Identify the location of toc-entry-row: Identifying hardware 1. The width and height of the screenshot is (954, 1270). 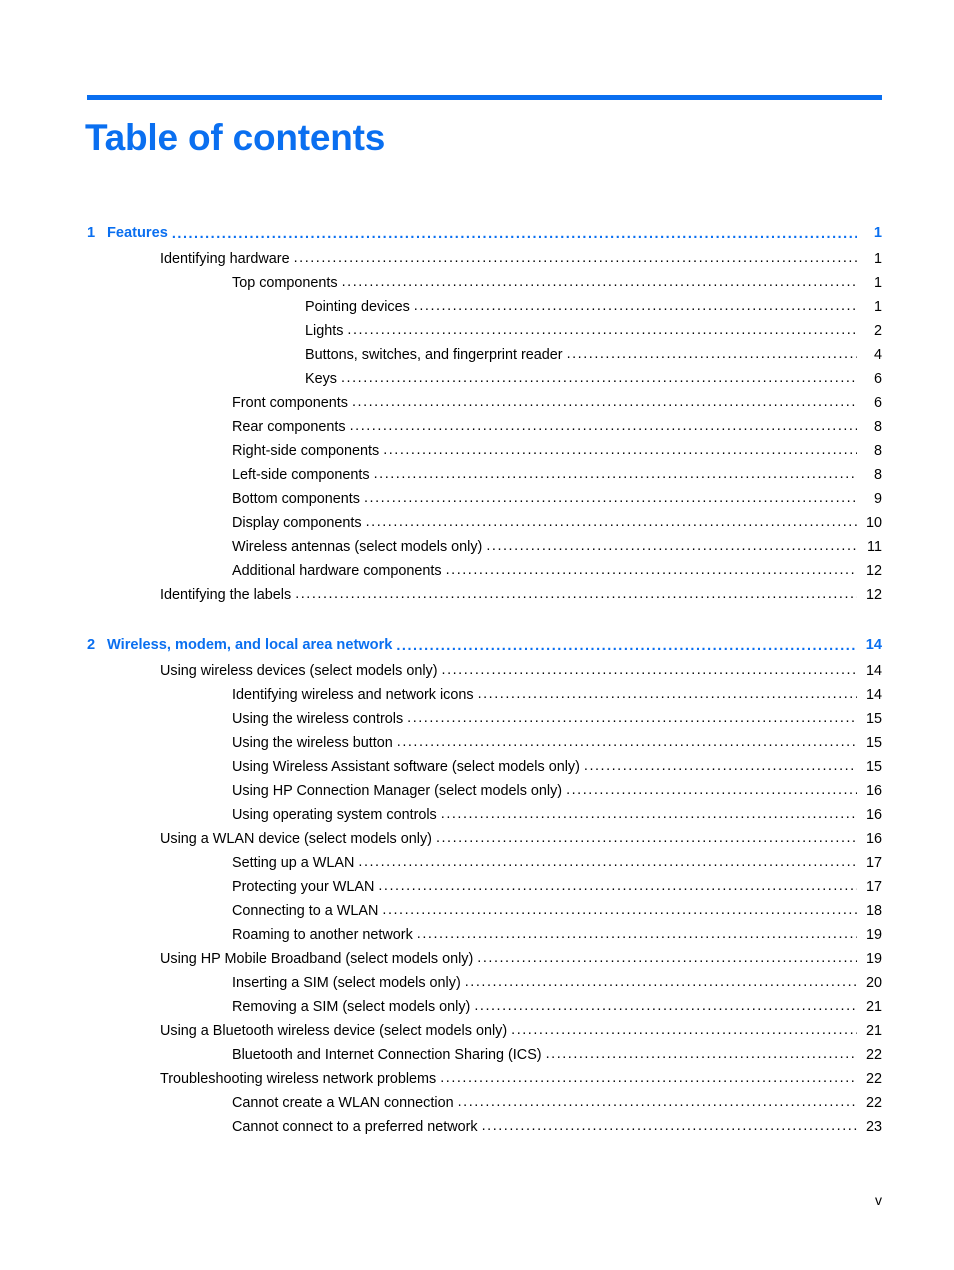
(477, 263).